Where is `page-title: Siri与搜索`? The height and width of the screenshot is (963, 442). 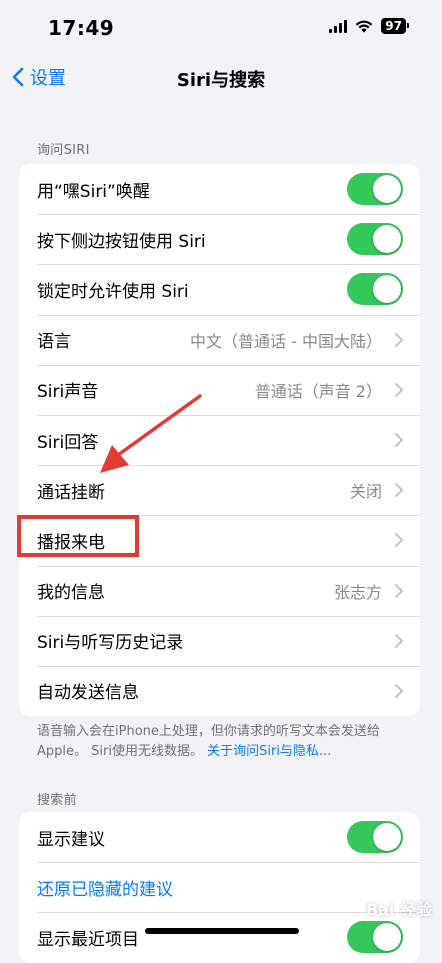
page-title: Siri与搜索 is located at coordinates (221, 80).